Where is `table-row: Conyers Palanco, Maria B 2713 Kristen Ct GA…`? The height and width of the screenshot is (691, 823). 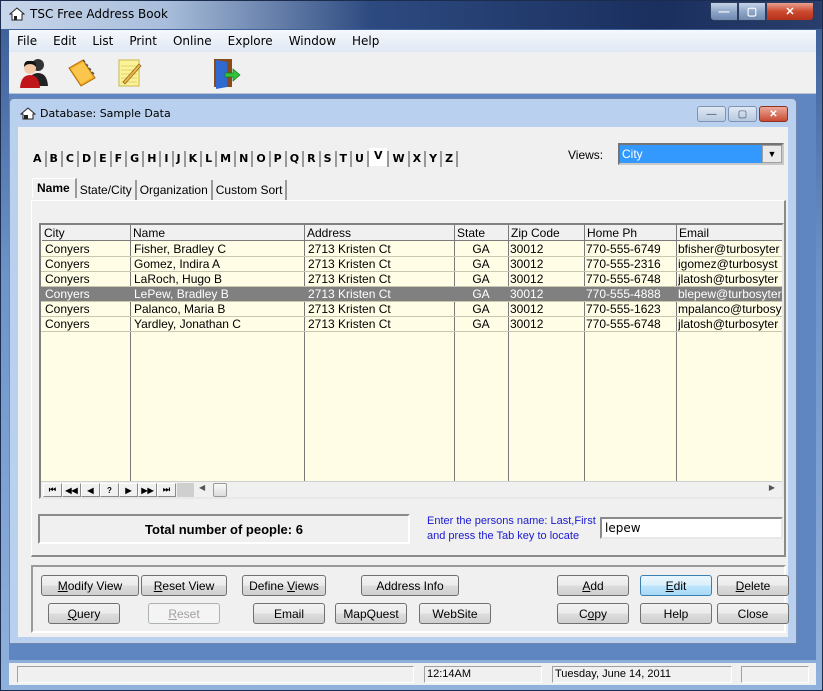 table-row: Conyers Palanco, Maria B 2713 Kristen Ct GA… is located at coordinates (411, 309).